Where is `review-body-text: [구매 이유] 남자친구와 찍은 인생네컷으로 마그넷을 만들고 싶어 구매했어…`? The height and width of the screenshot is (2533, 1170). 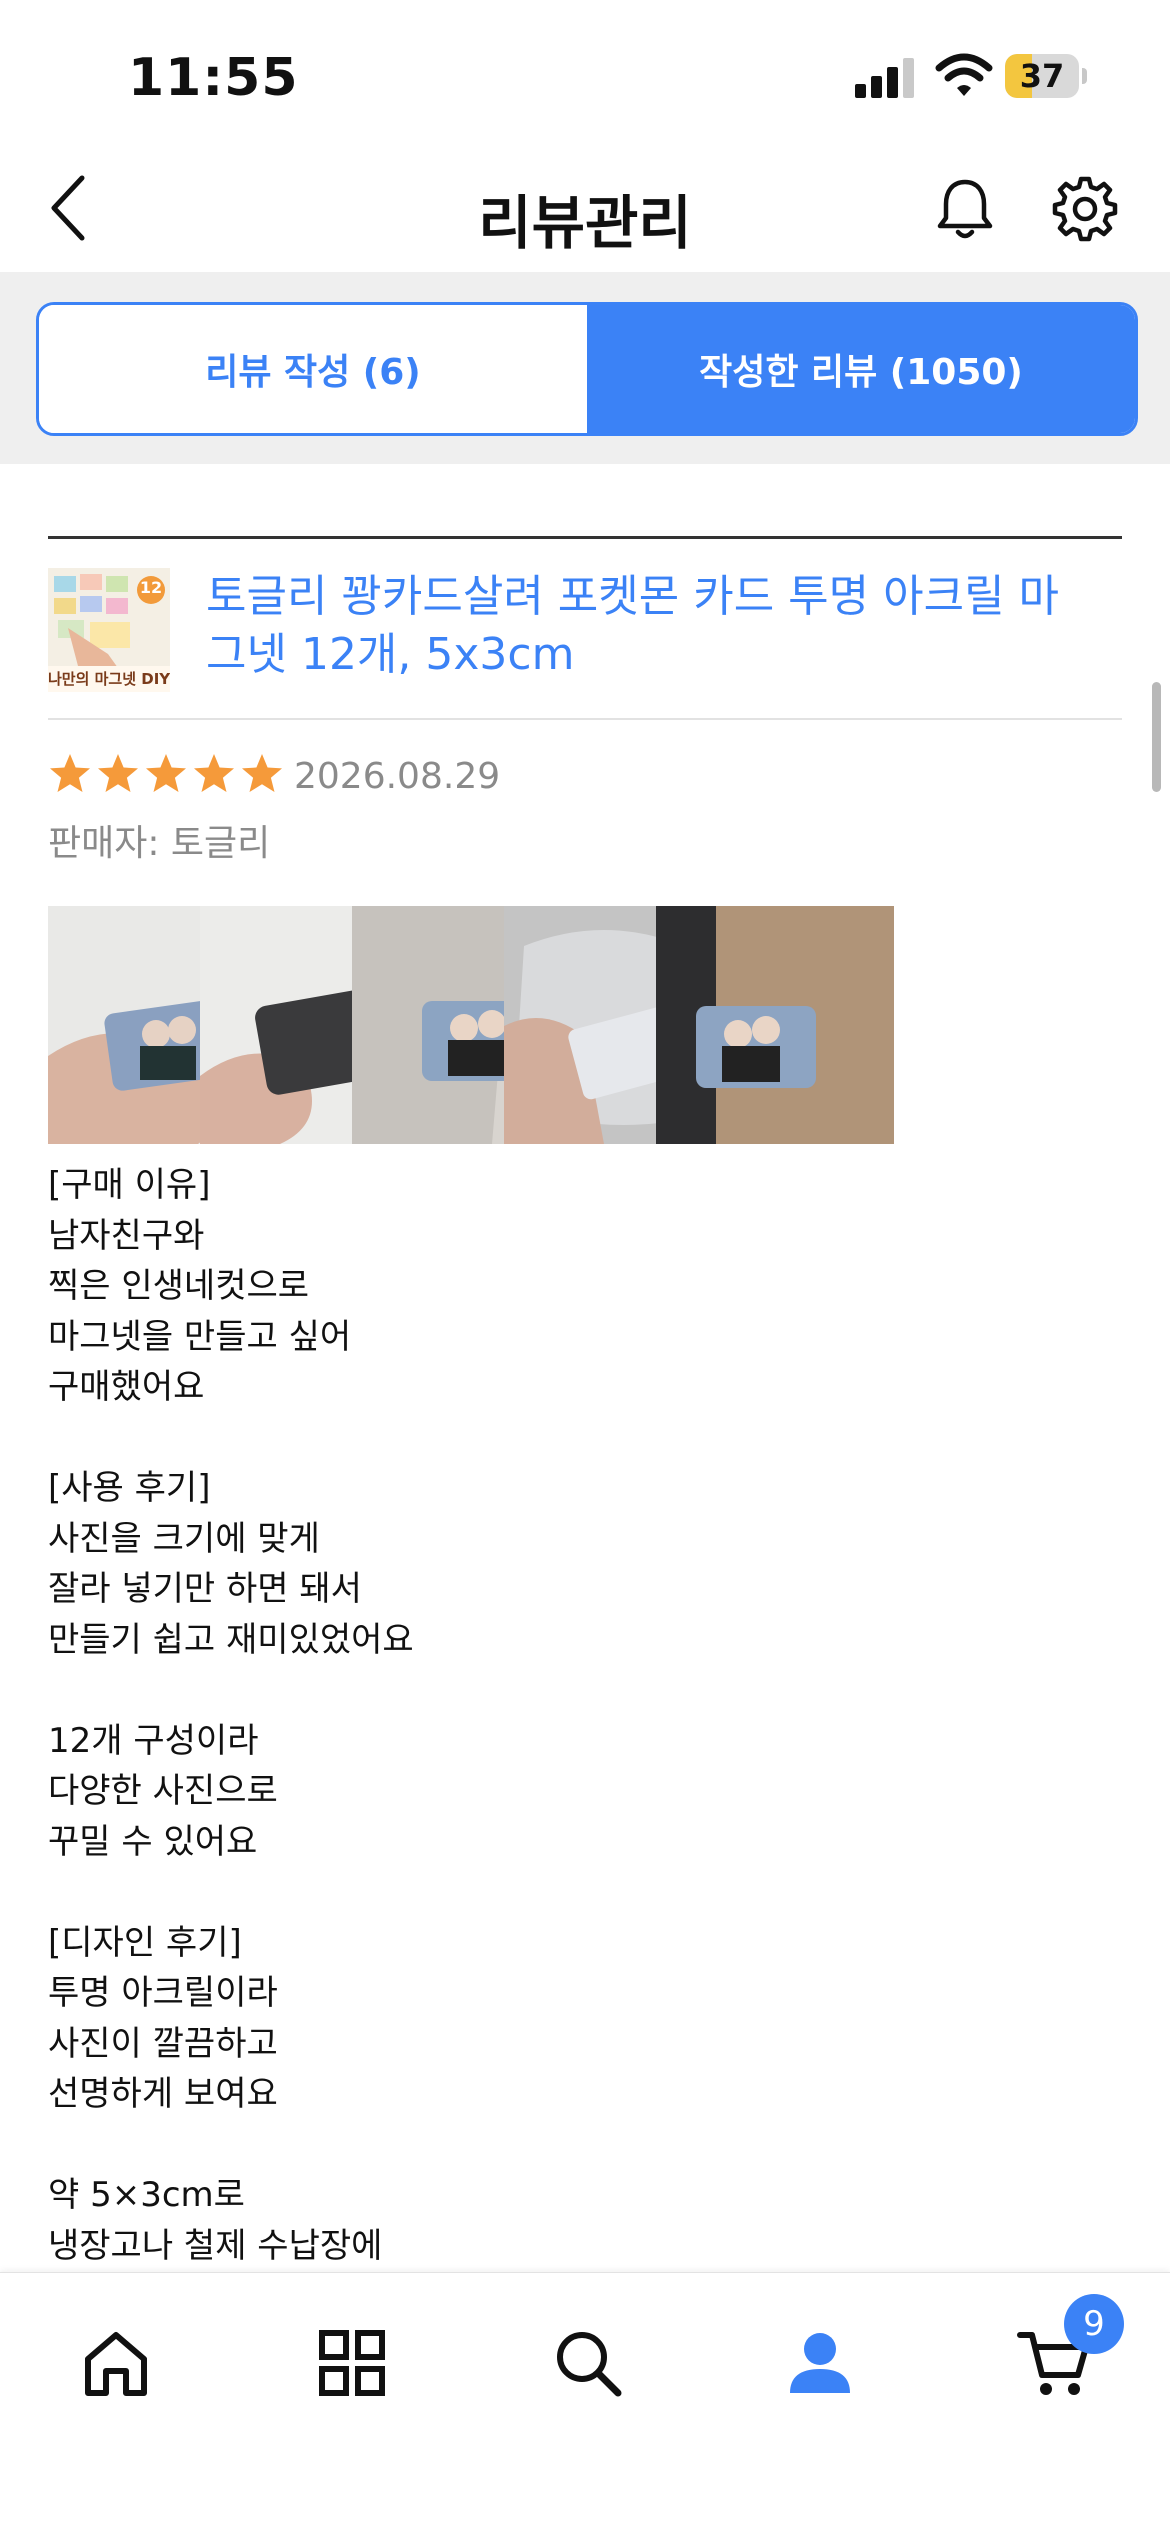 review-body-text: [구매 이유] 남자친구와 찍은 인생네컷으로 마그넷을 만들고 싶어 구매했어… is located at coordinates (231, 1715).